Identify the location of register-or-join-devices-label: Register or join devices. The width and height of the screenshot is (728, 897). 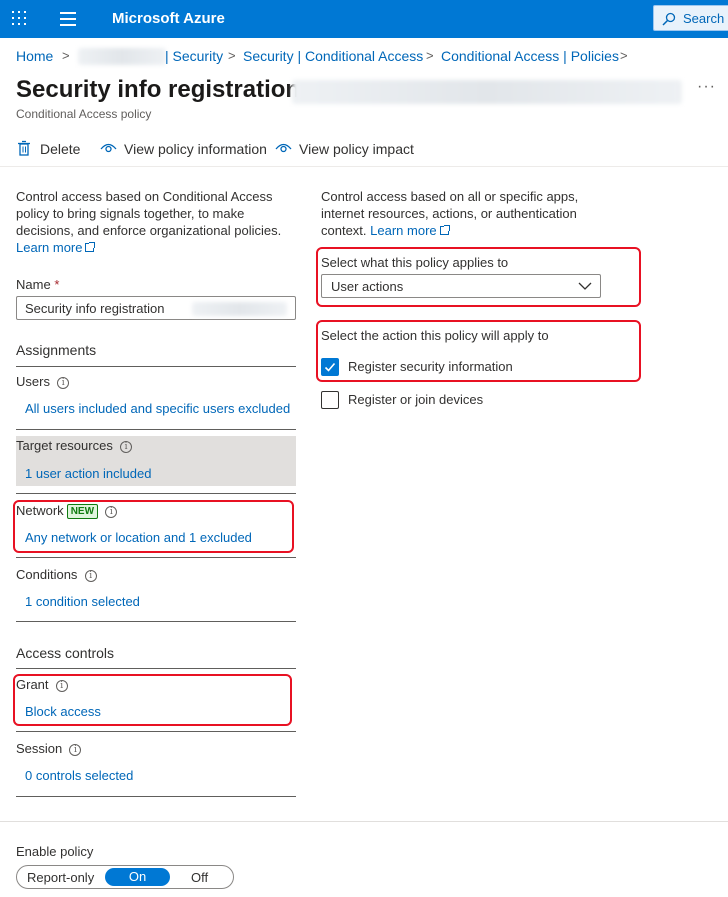
(415, 399).